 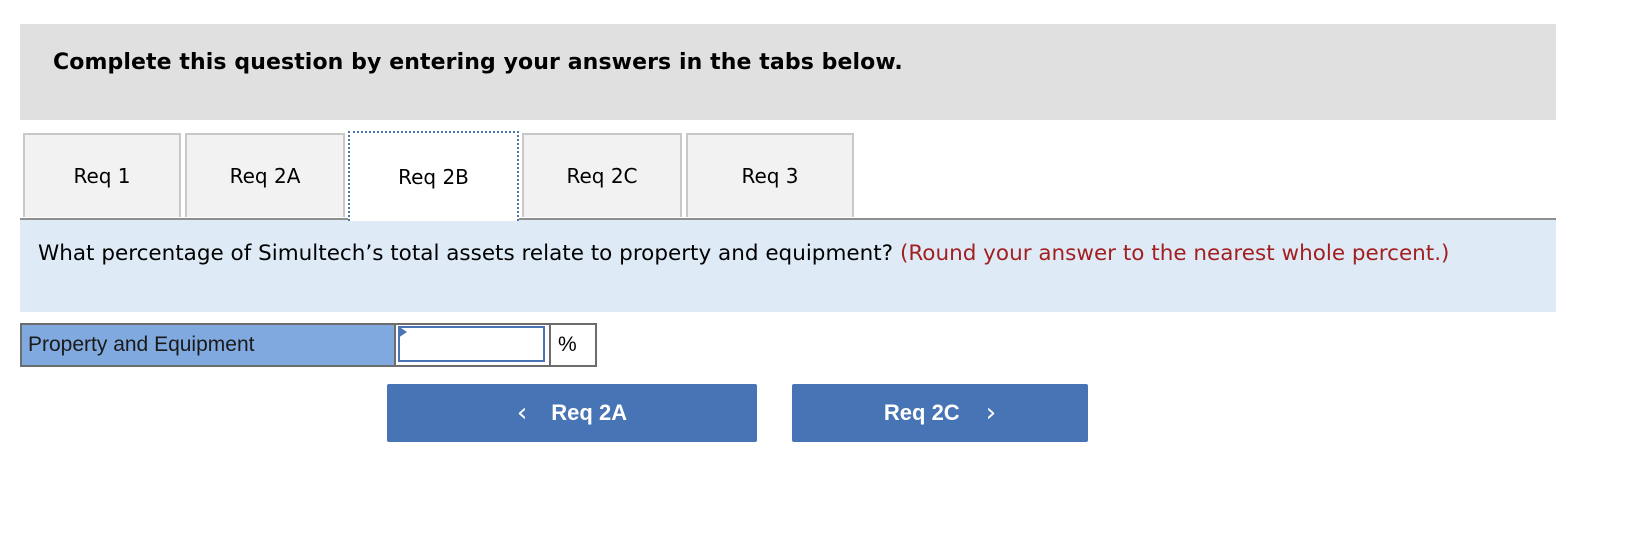 What do you see at coordinates (265, 175) in the screenshot?
I see `tab-req-2a: Req 2A` at bounding box center [265, 175].